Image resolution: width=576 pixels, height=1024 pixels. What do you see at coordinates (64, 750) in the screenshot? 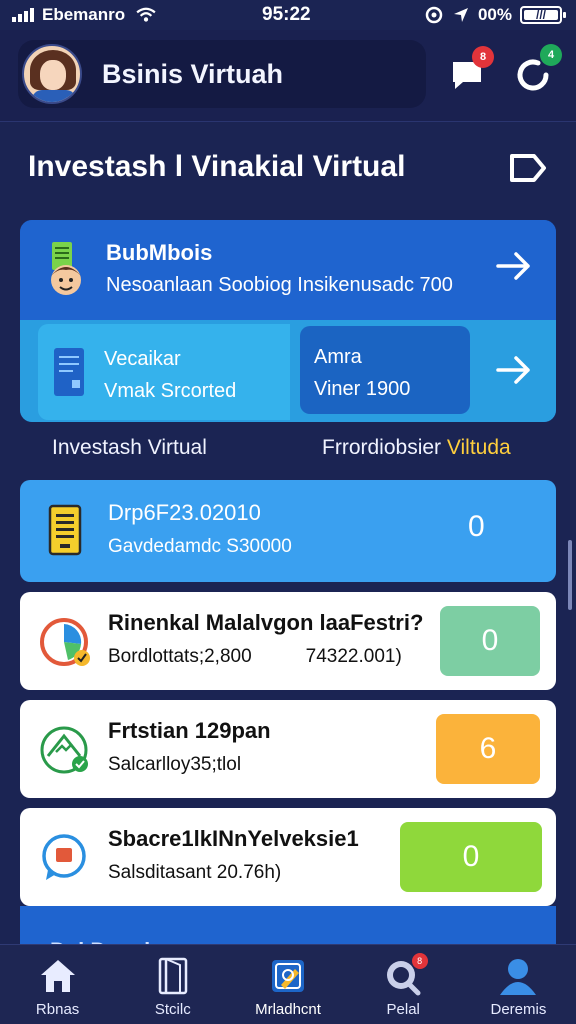
I see `home-growth-icon` at bounding box center [64, 750].